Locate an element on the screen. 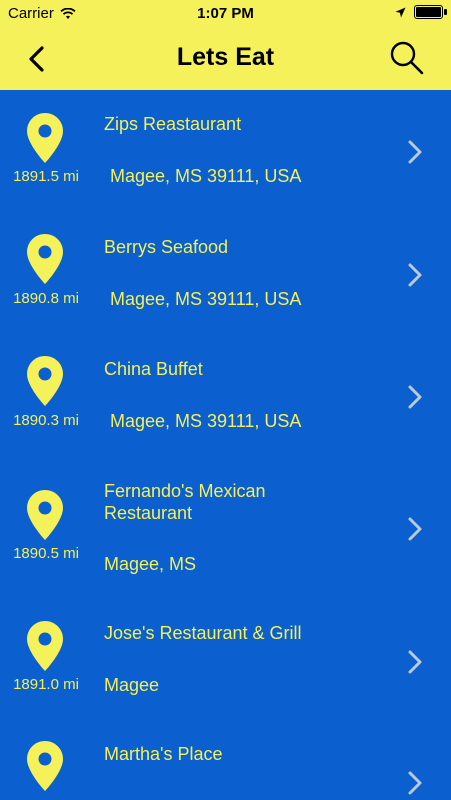 The height and width of the screenshot is (800, 451). restaurant-name: Berrys Seafood is located at coordinates (166, 247).